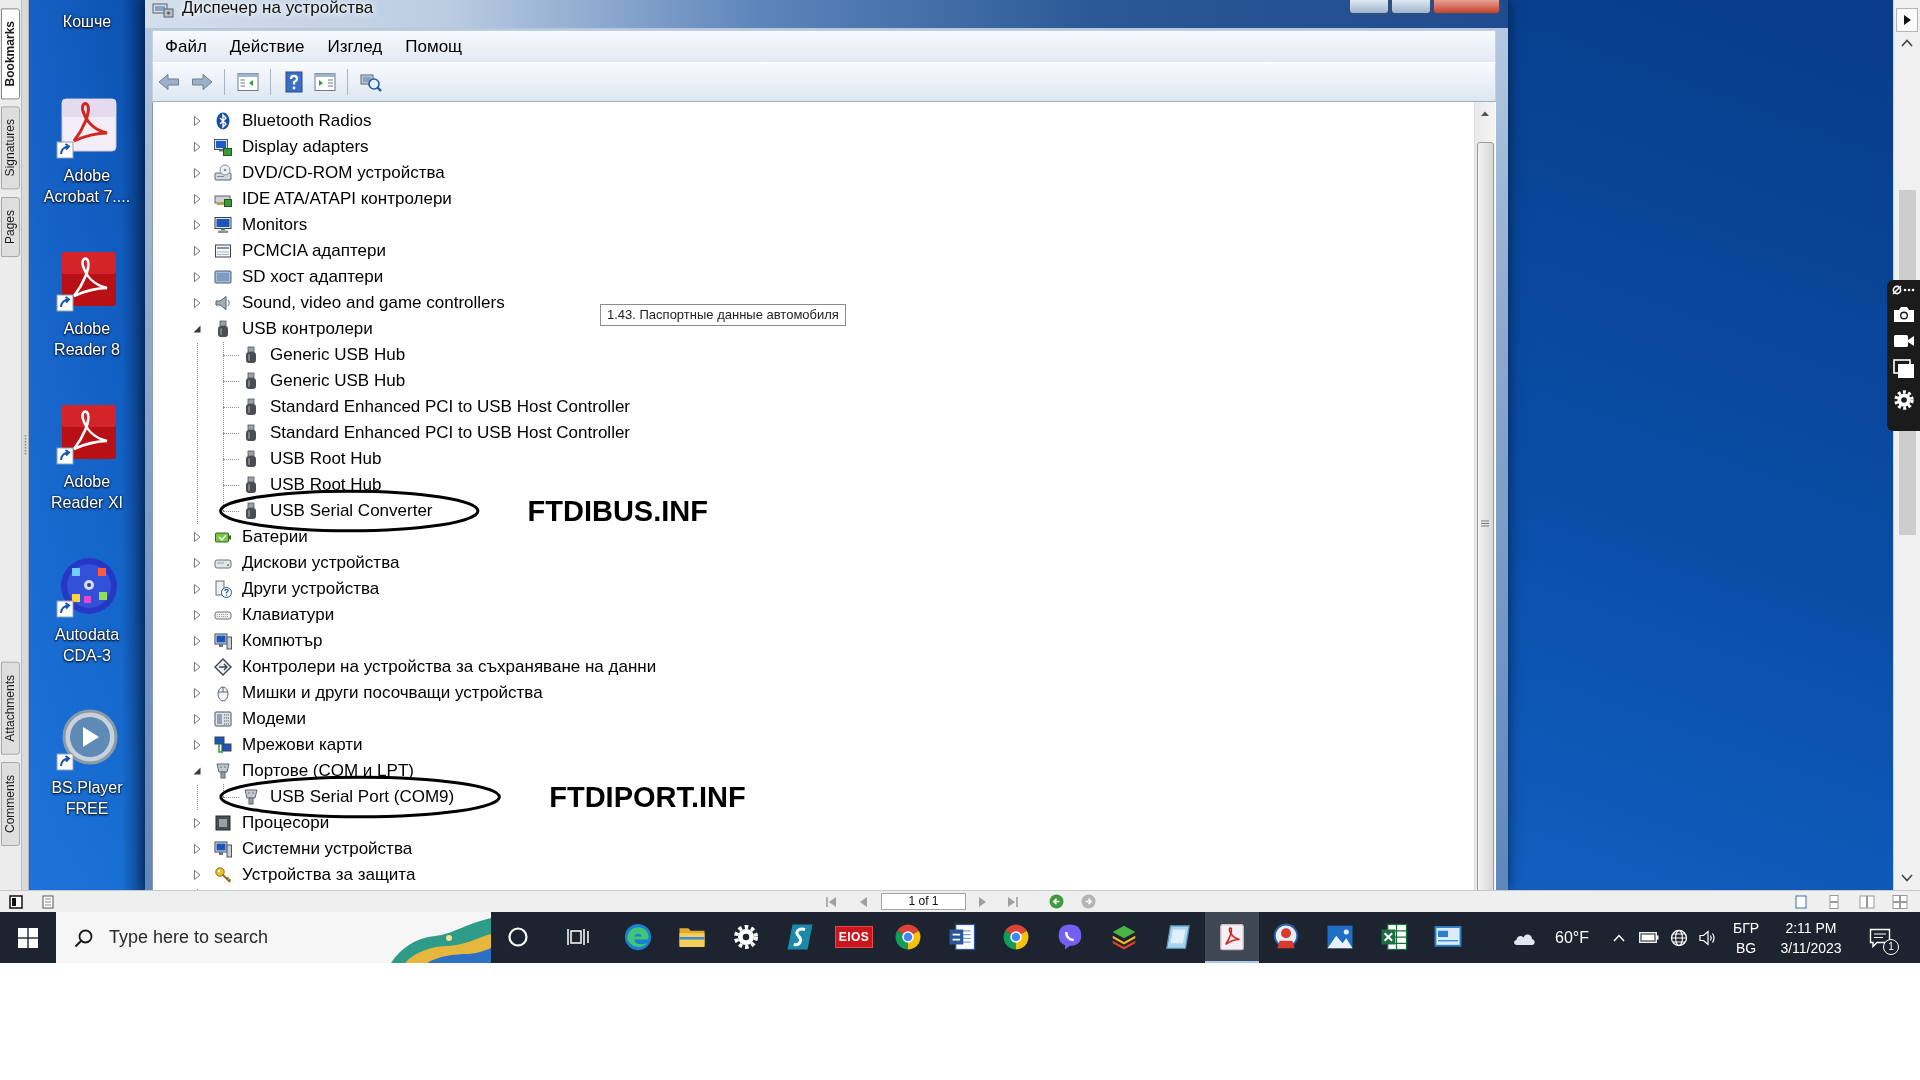  What do you see at coordinates (294, 82) in the screenshot?
I see `help-icon` at bounding box center [294, 82].